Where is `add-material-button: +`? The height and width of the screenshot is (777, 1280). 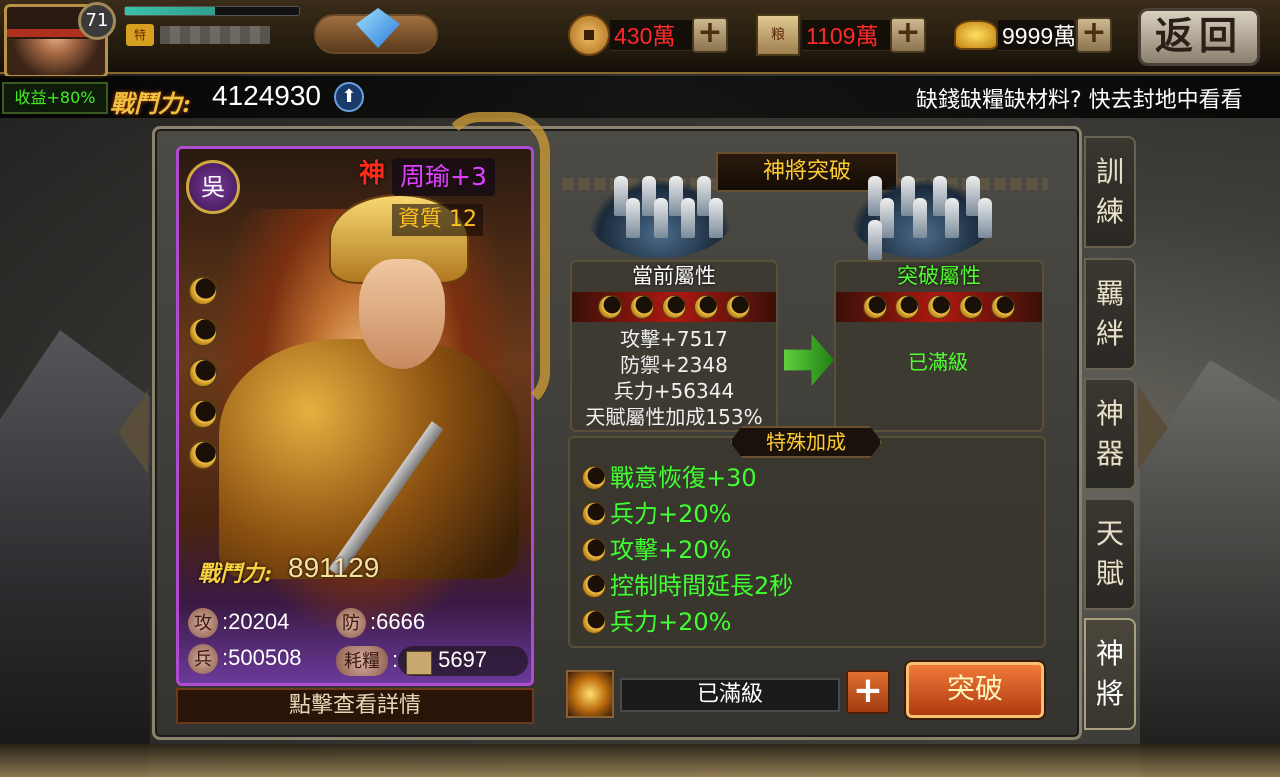
add-material-button: + is located at coordinates (868, 692).